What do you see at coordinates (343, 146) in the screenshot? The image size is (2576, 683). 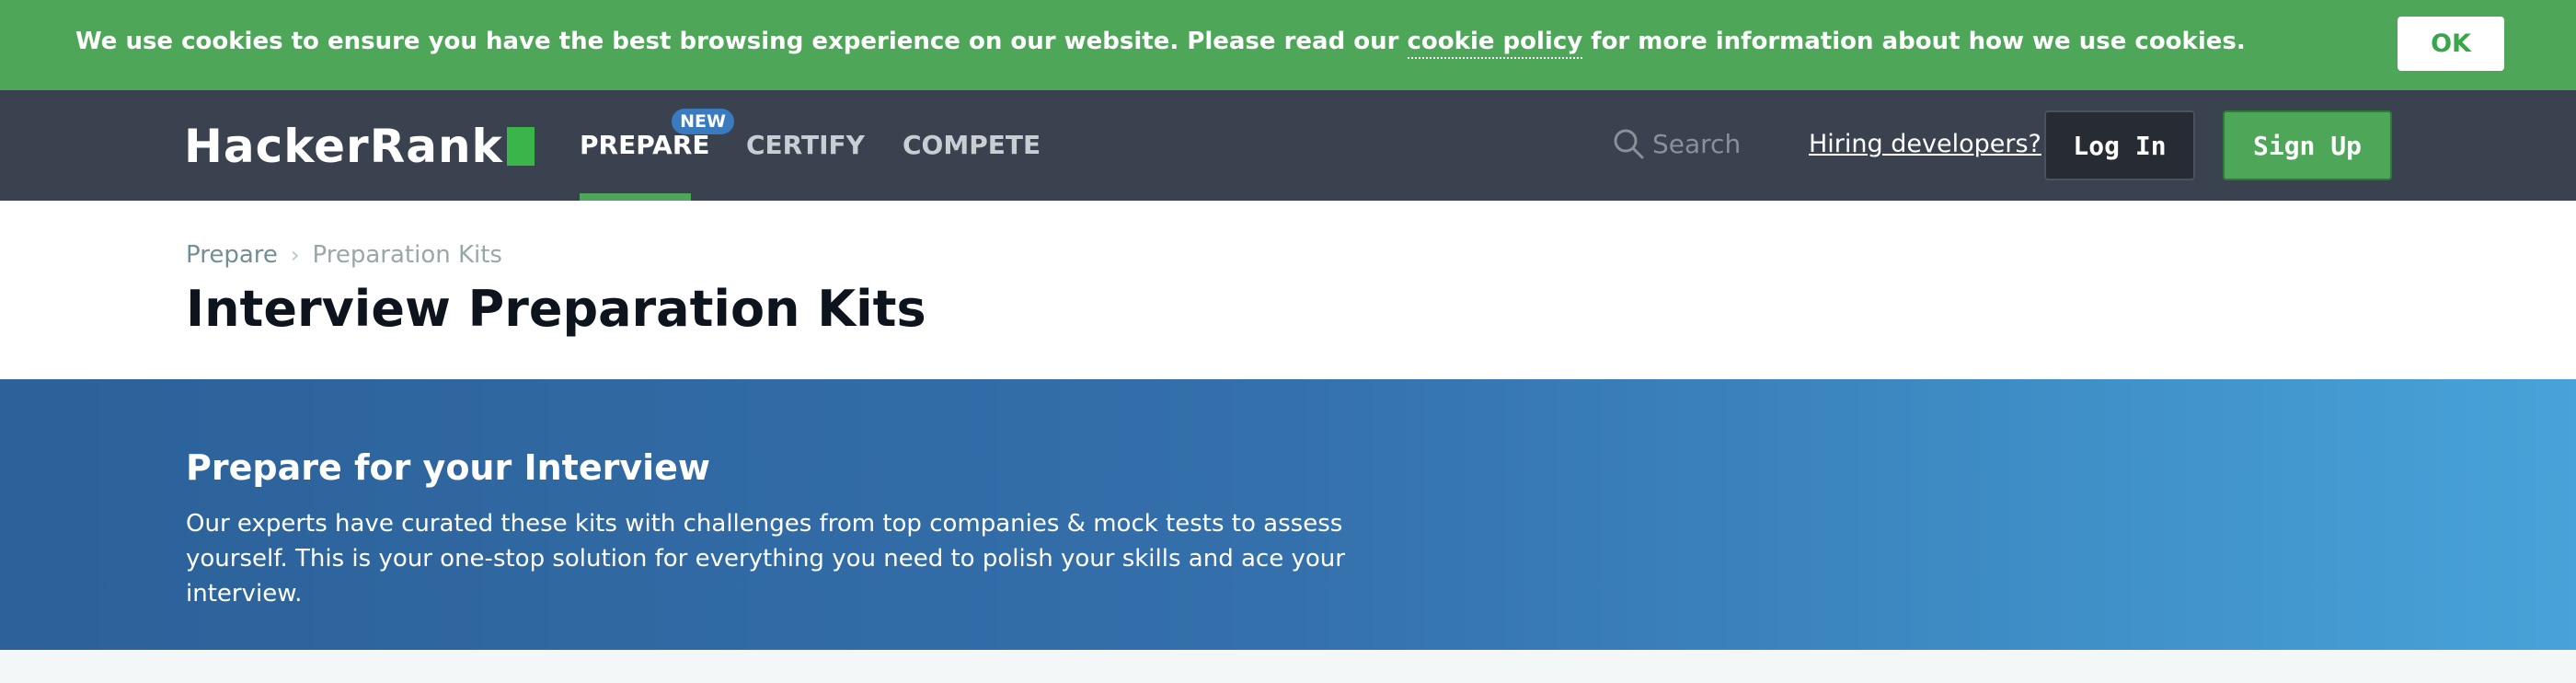 I see `logo-text: HackerRank` at bounding box center [343, 146].